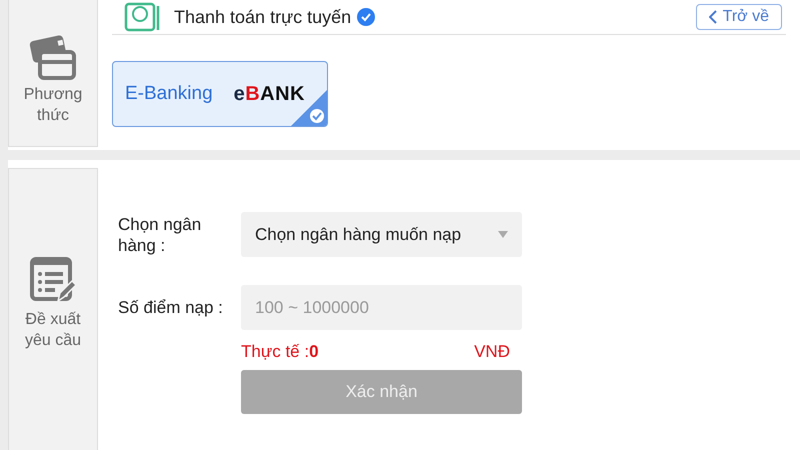 This screenshot has width=800, height=450. Describe the element at coordinates (366, 17) in the screenshot. I see `check-badge-icon` at that location.